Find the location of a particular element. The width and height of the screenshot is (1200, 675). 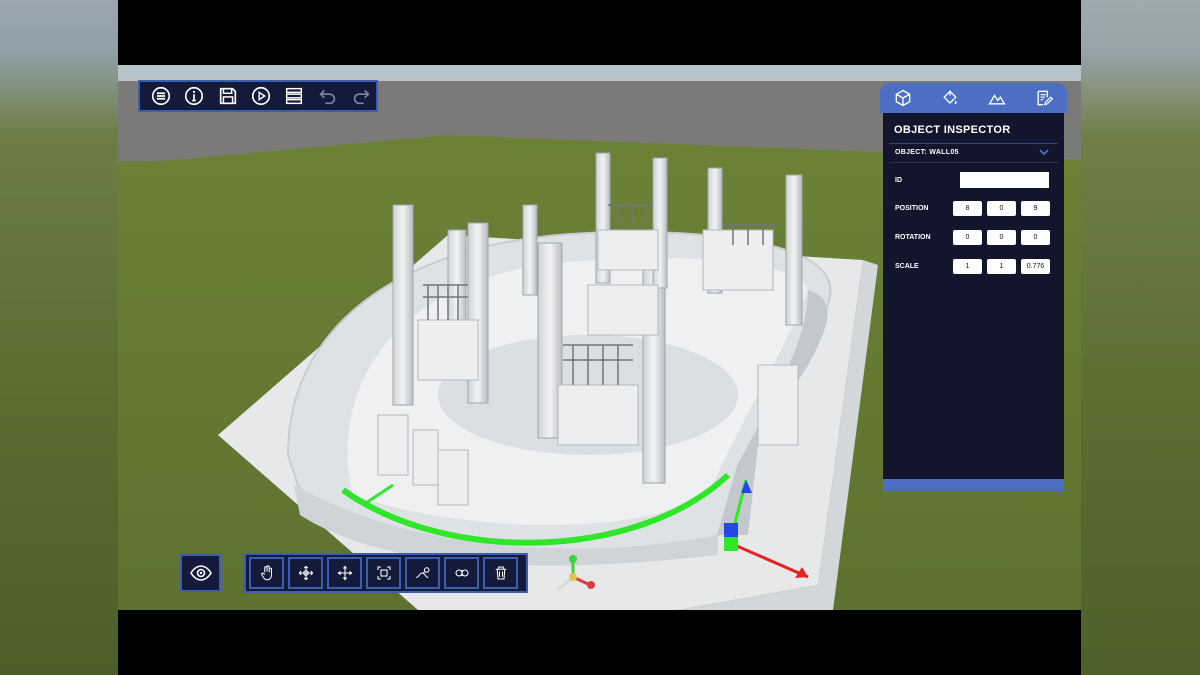

save-button is located at coordinates (227, 96).